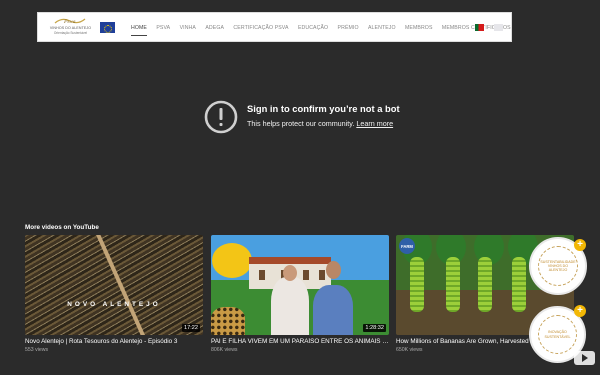  I want to click on video-duration: 17:22, so click(191, 328).